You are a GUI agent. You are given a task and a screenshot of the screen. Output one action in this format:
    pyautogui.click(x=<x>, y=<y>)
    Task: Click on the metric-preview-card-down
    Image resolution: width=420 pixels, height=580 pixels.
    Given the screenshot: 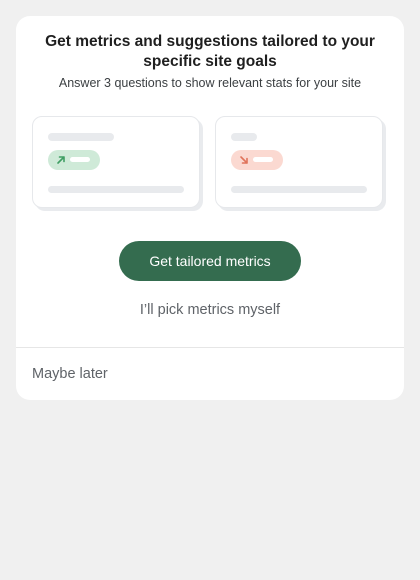 What is the action you would take?
    pyautogui.click(x=299, y=162)
    